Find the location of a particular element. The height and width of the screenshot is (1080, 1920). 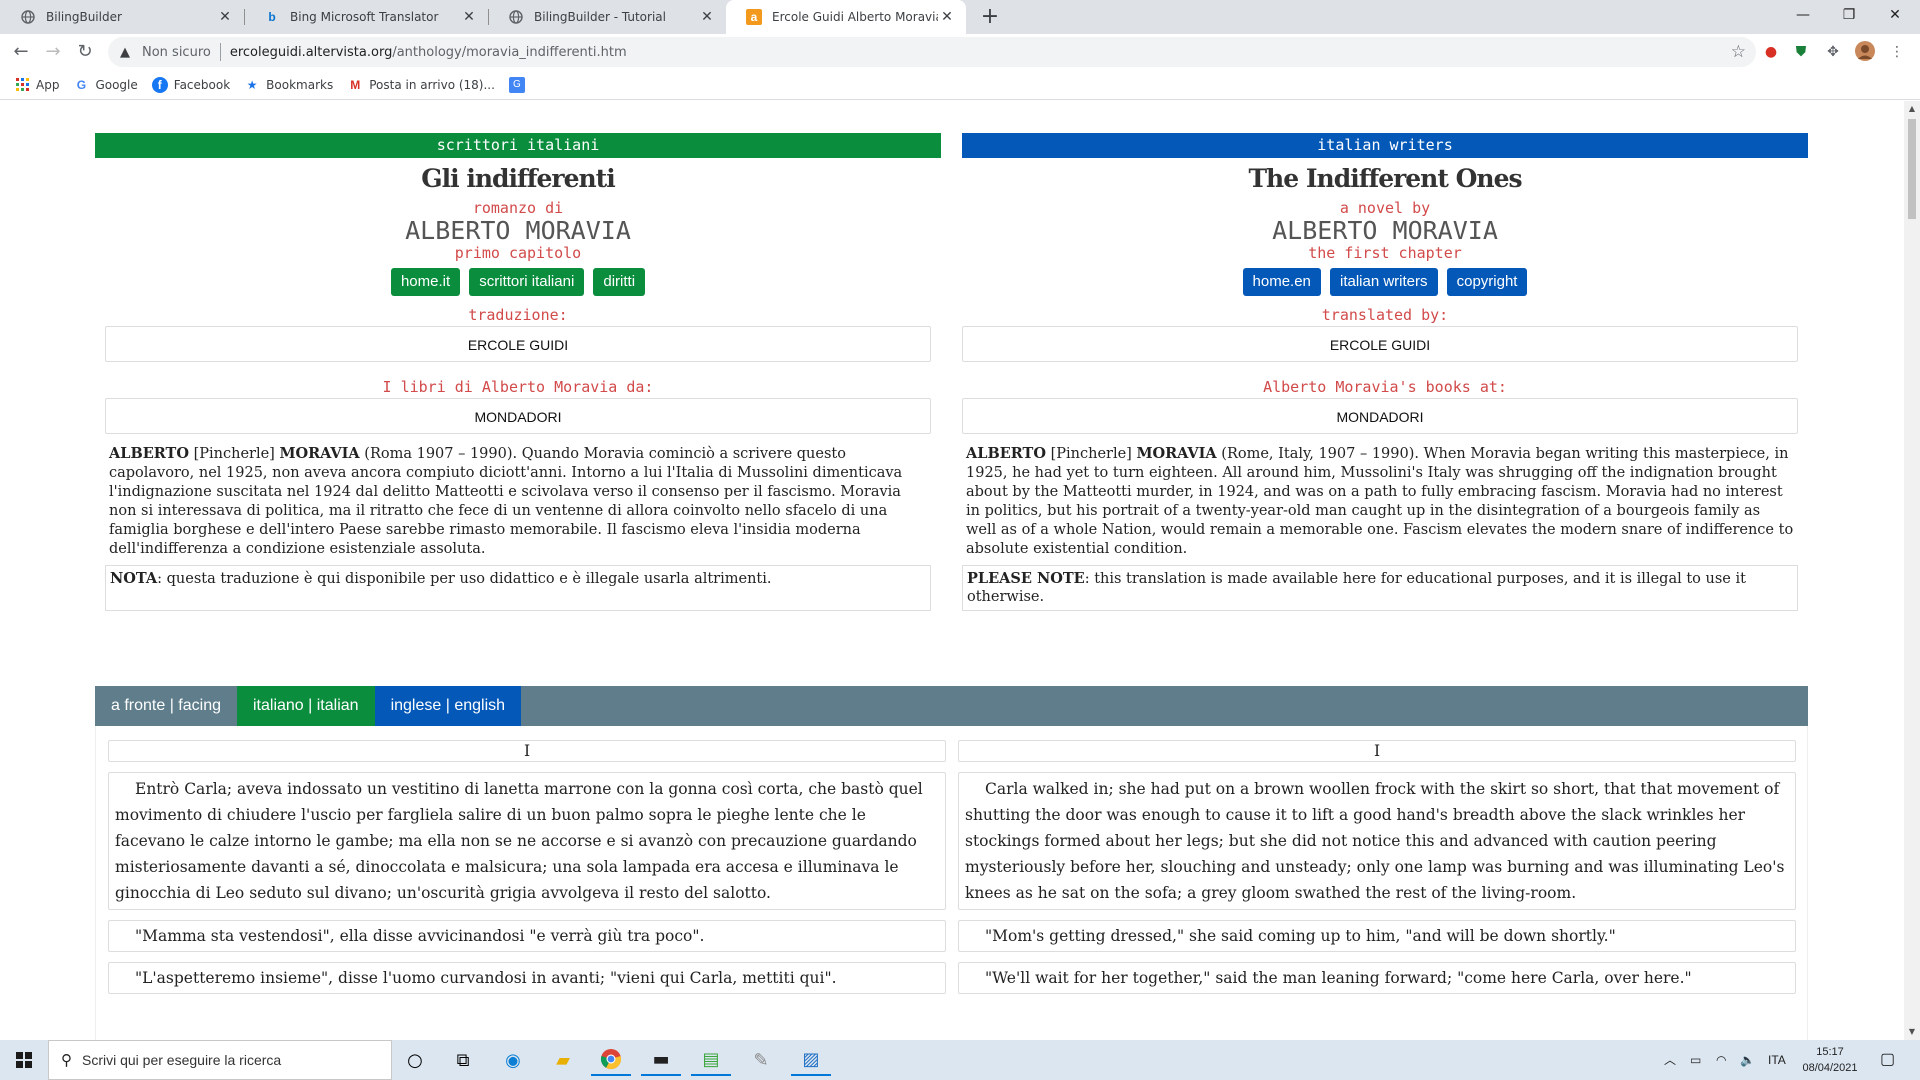

device-icon: ▭ is located at coordinates (1695, 1060).